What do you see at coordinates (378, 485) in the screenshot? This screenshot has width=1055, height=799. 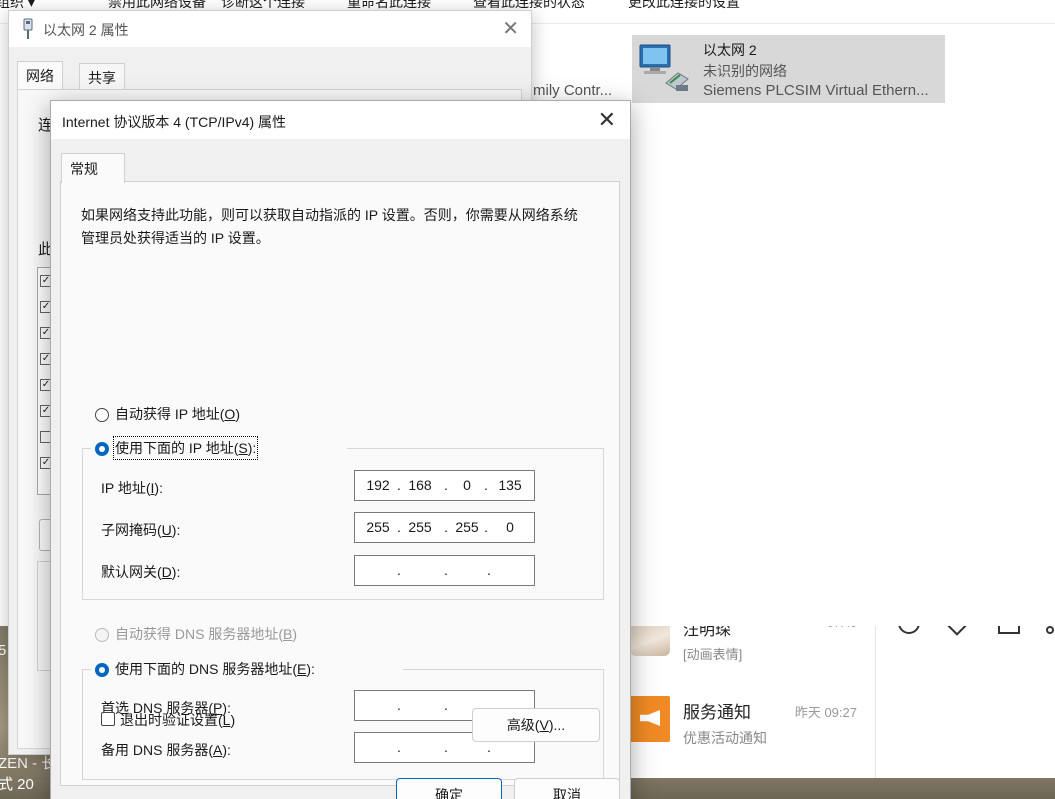 I see `ip-octet: 192` at bounding box center [378, 485].